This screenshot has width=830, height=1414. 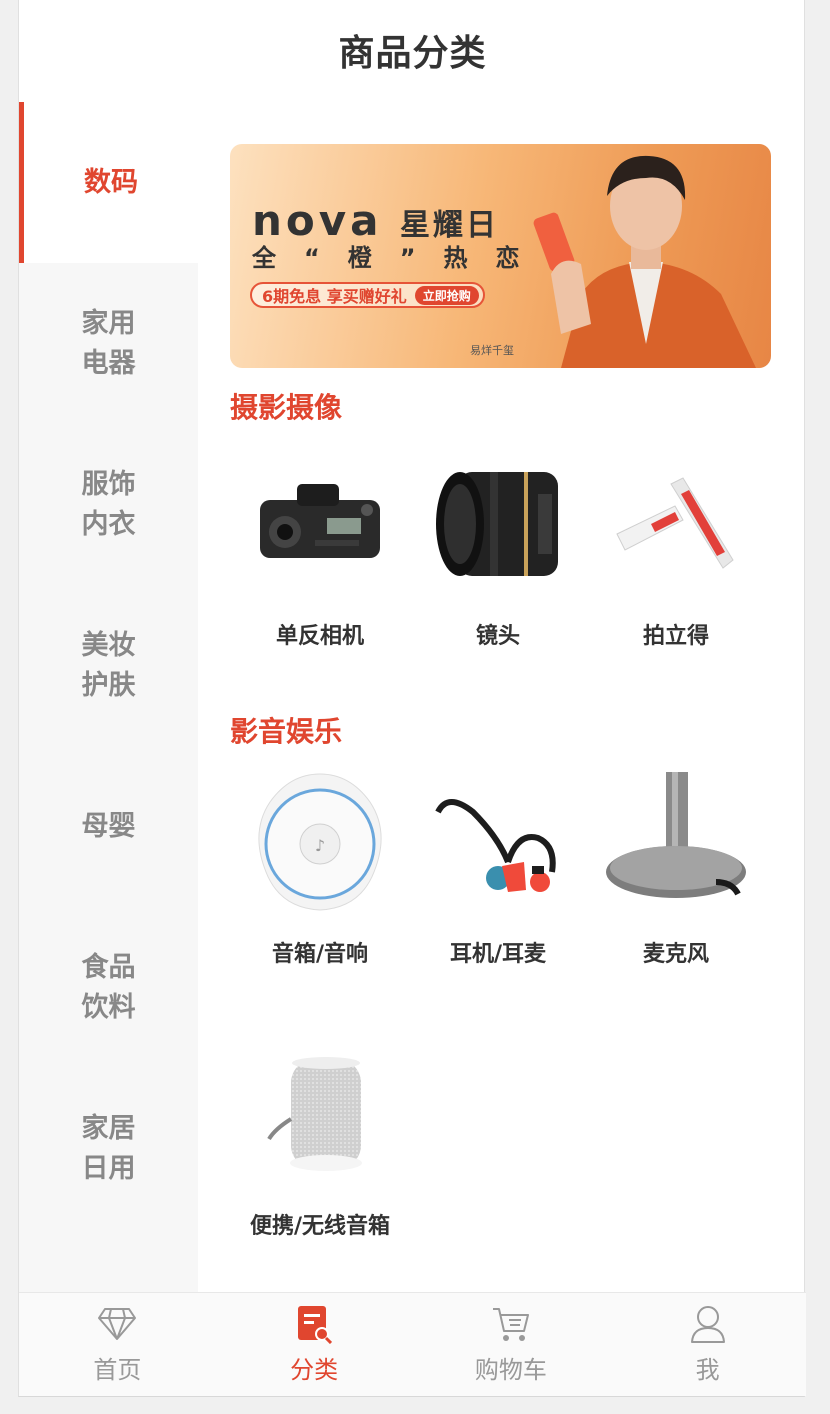 What do you see at coordinates (446, 295) in the screenshot?
I see `banner-buy-button: 立即抢购` at bounding box center [446, 295].